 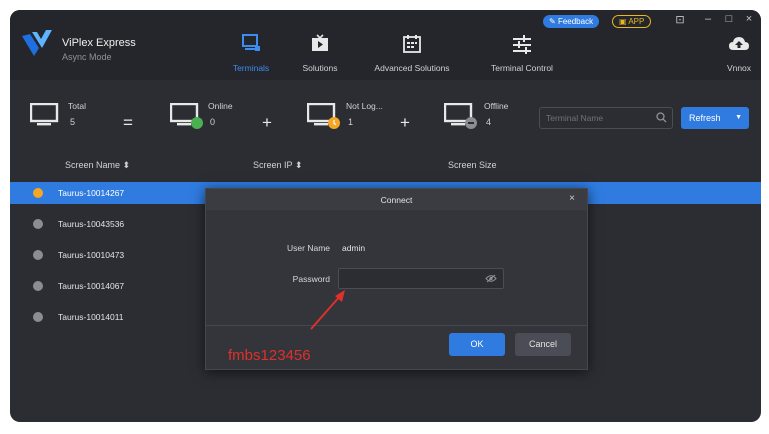 I want to click on app-mode: Async Mode, so click(x=87, y=57).